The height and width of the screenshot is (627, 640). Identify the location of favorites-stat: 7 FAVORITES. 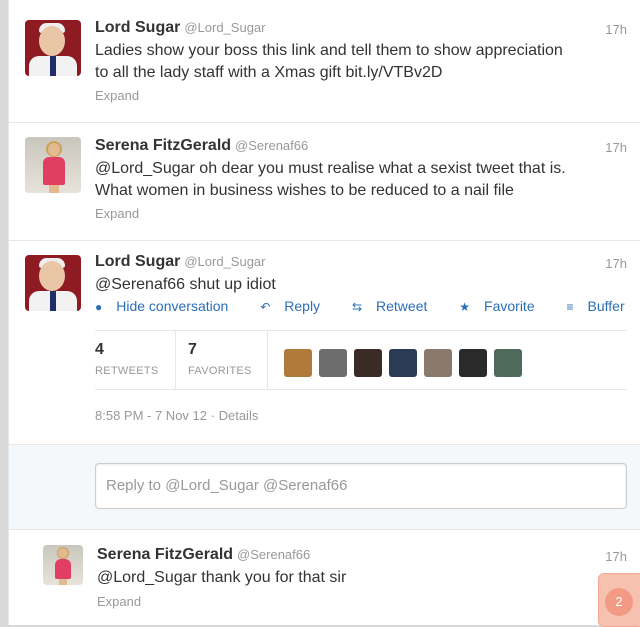
(220, 359).